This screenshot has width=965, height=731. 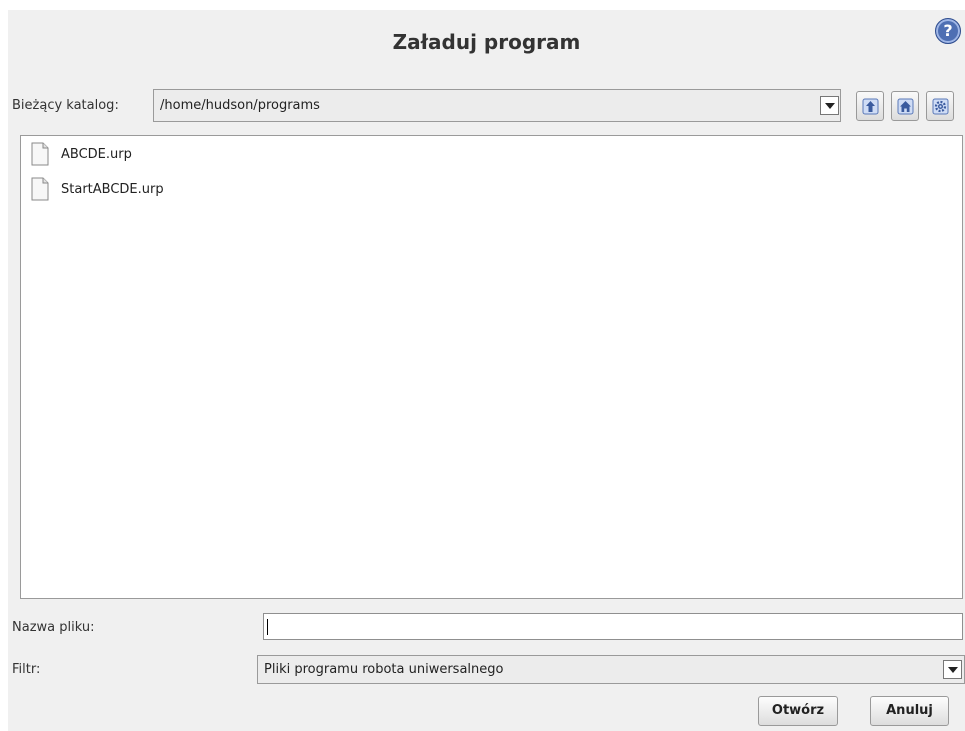 I want to click on up-directory-button, so click(x=870, y=106).